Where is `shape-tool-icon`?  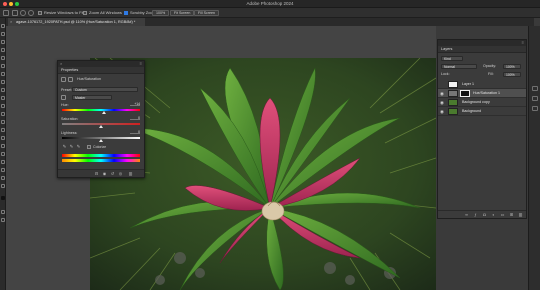
shape-tool-icon is located at coordinates (3, 170).